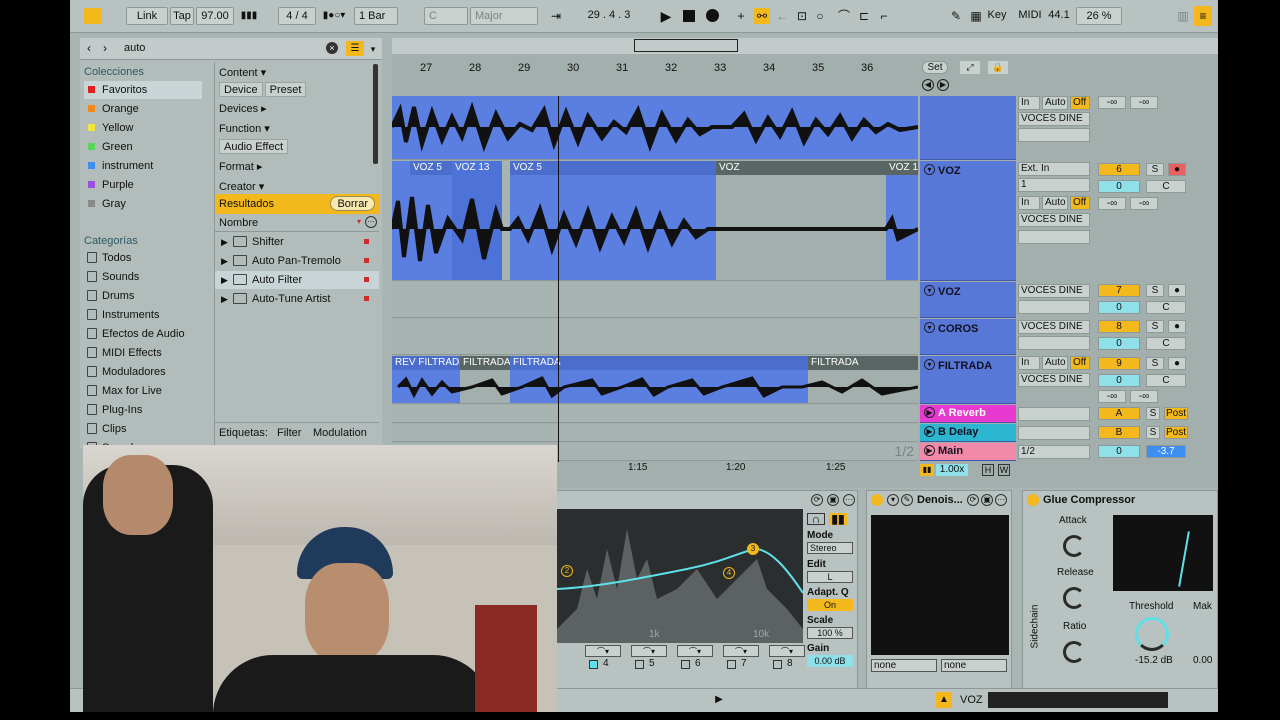 This screenshot has width=1280, height=720. What do you see at coordinates (1152, 634) in the screenshot?
I see `threshold-knob` at bounding box center [1152, 634].